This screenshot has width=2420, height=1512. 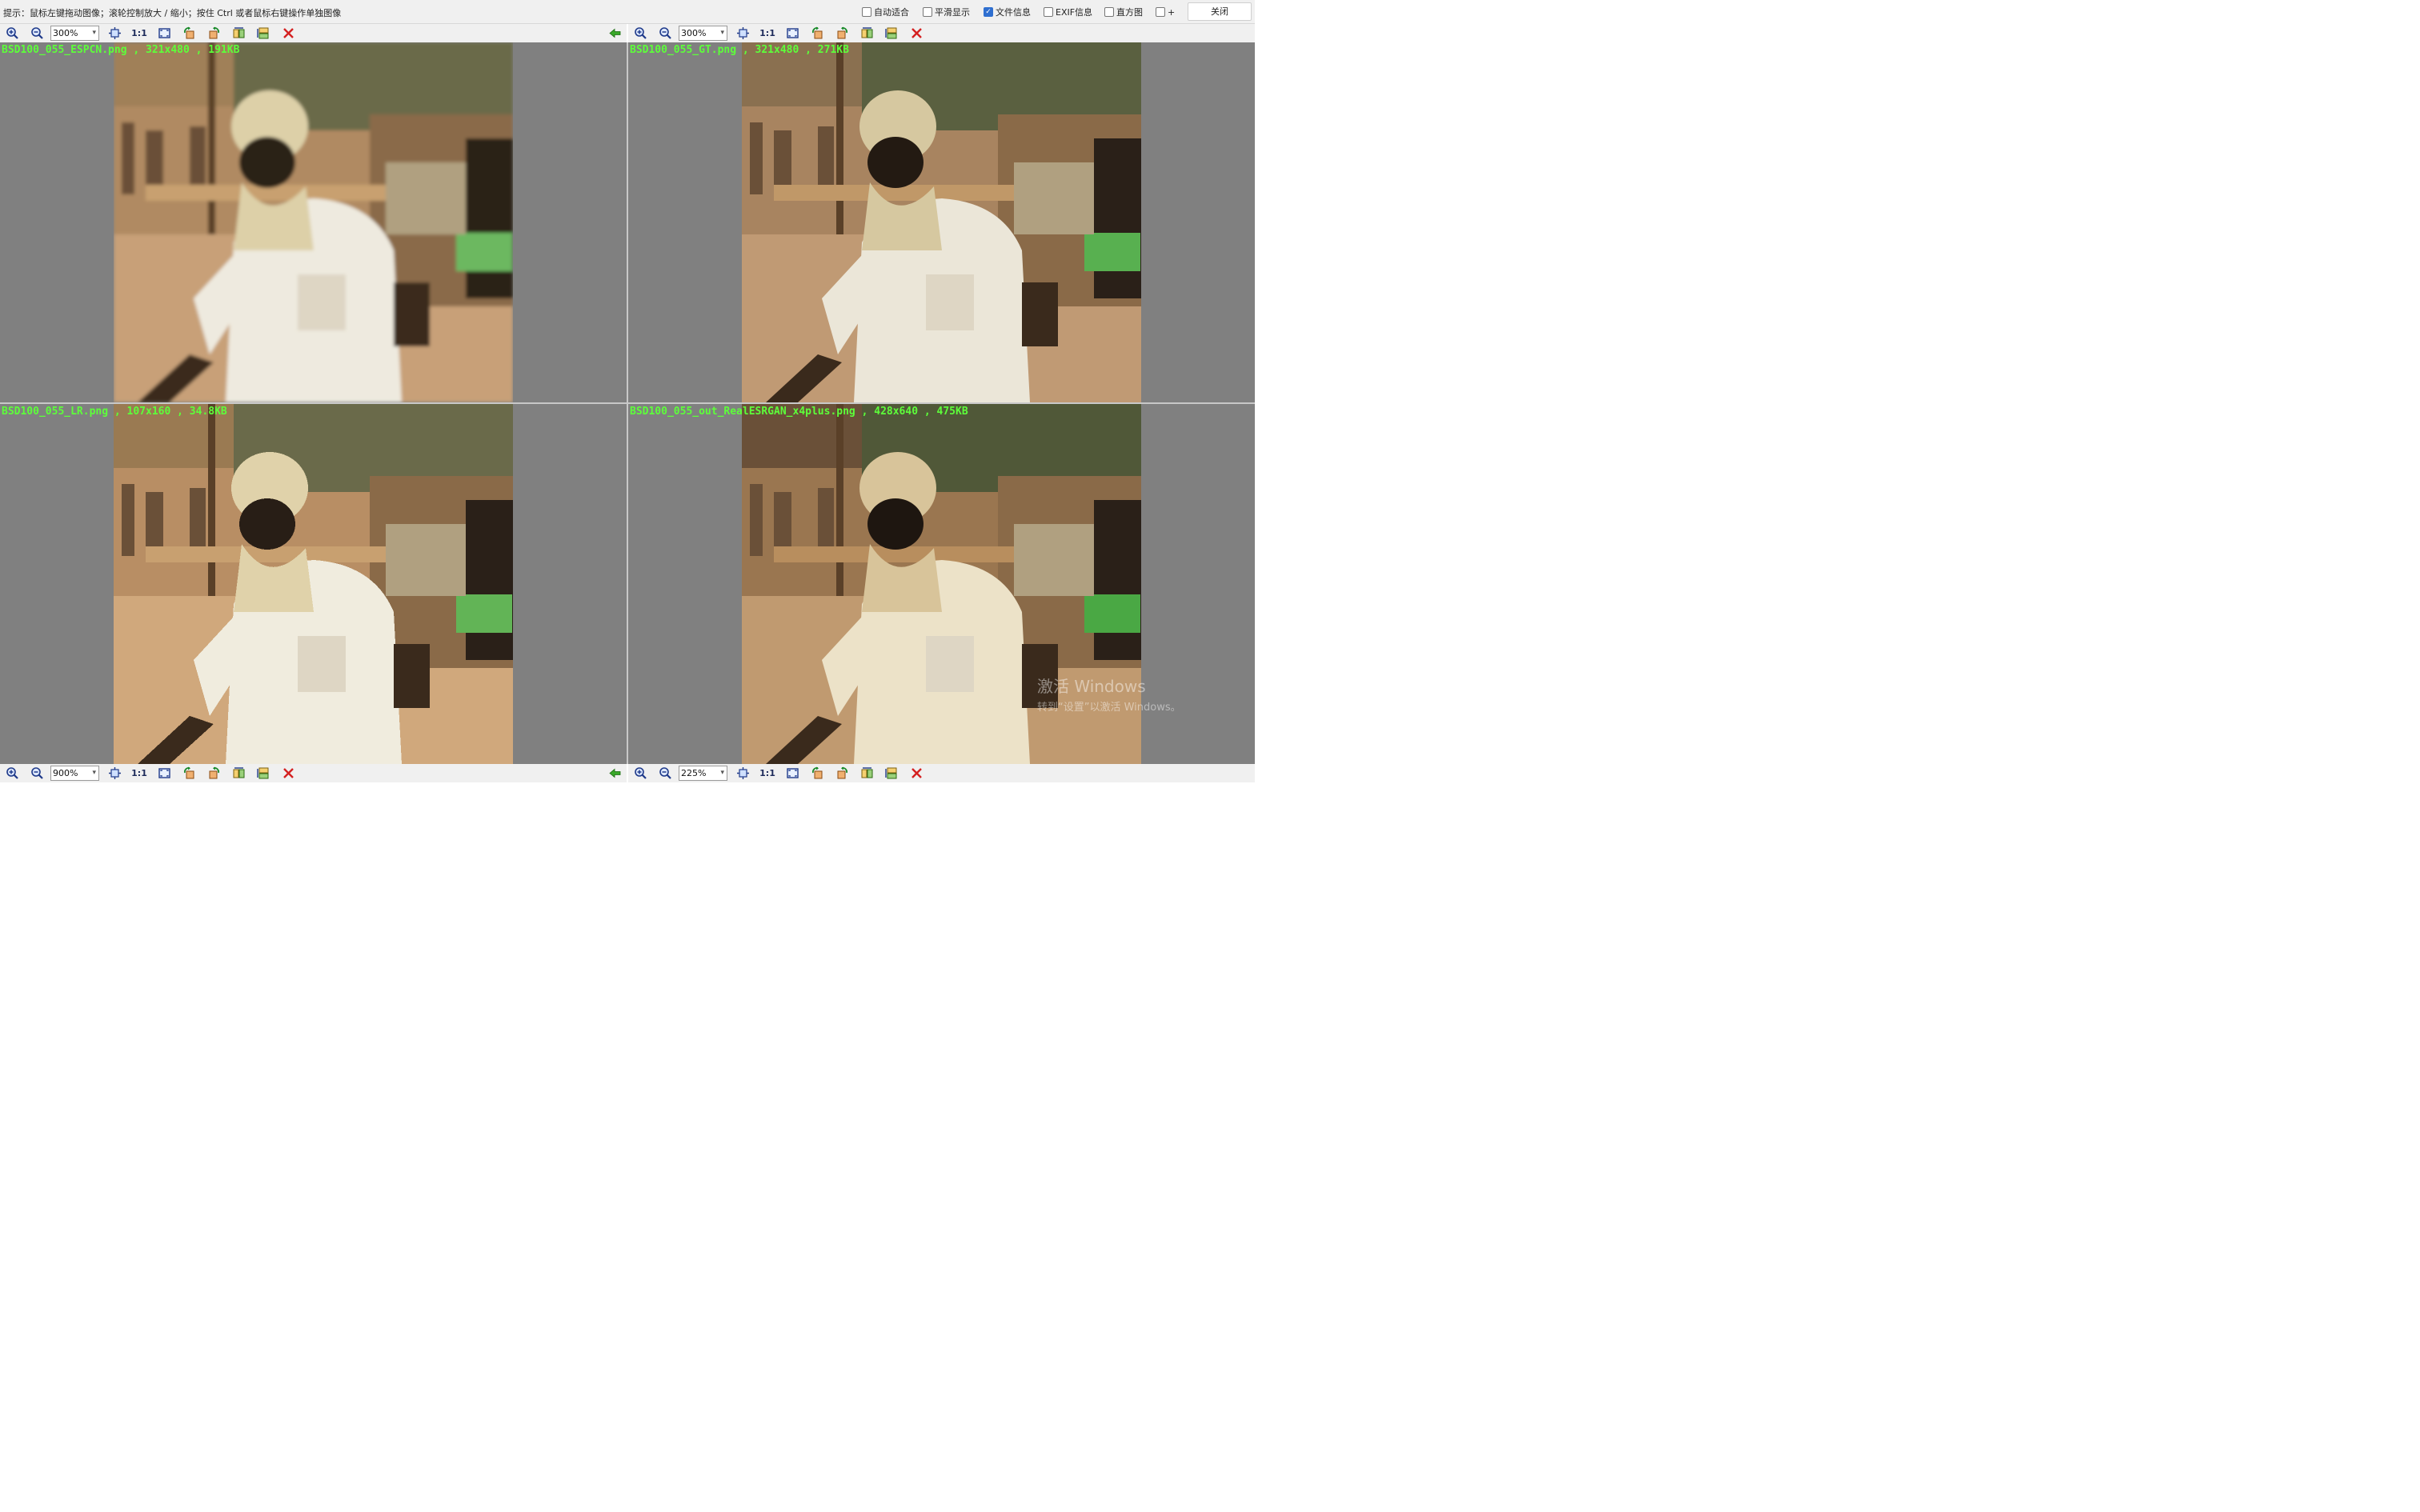 I want to click on zoom-level-select: 900% ▾, so click(x=74, y=773).